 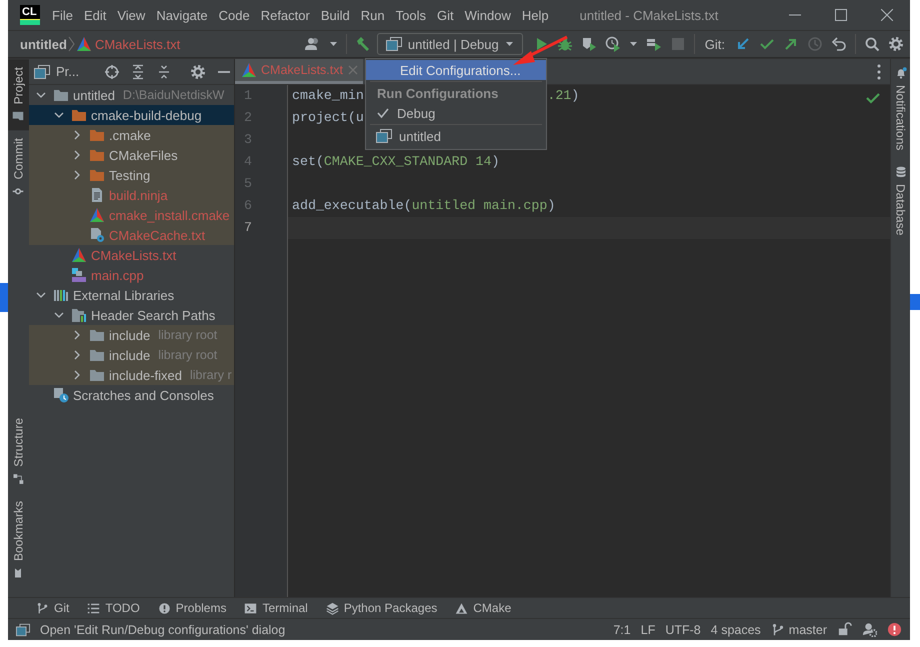 What do you see at coordinates (410, 15) in the screenshot?
I see `menu-item: Tools` at bounding box center [410, 15].